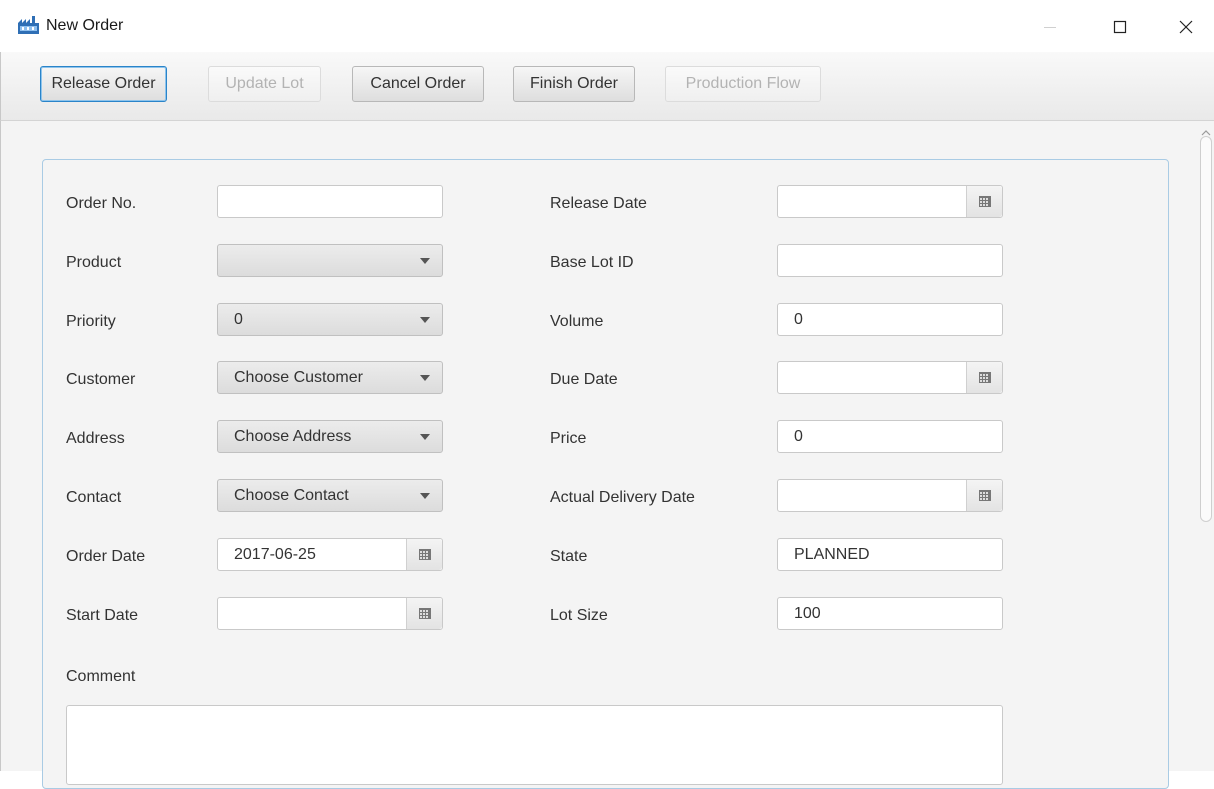  Describe the element at coordinates (330, 260) in the screenshot. I see `product-select` at that location.